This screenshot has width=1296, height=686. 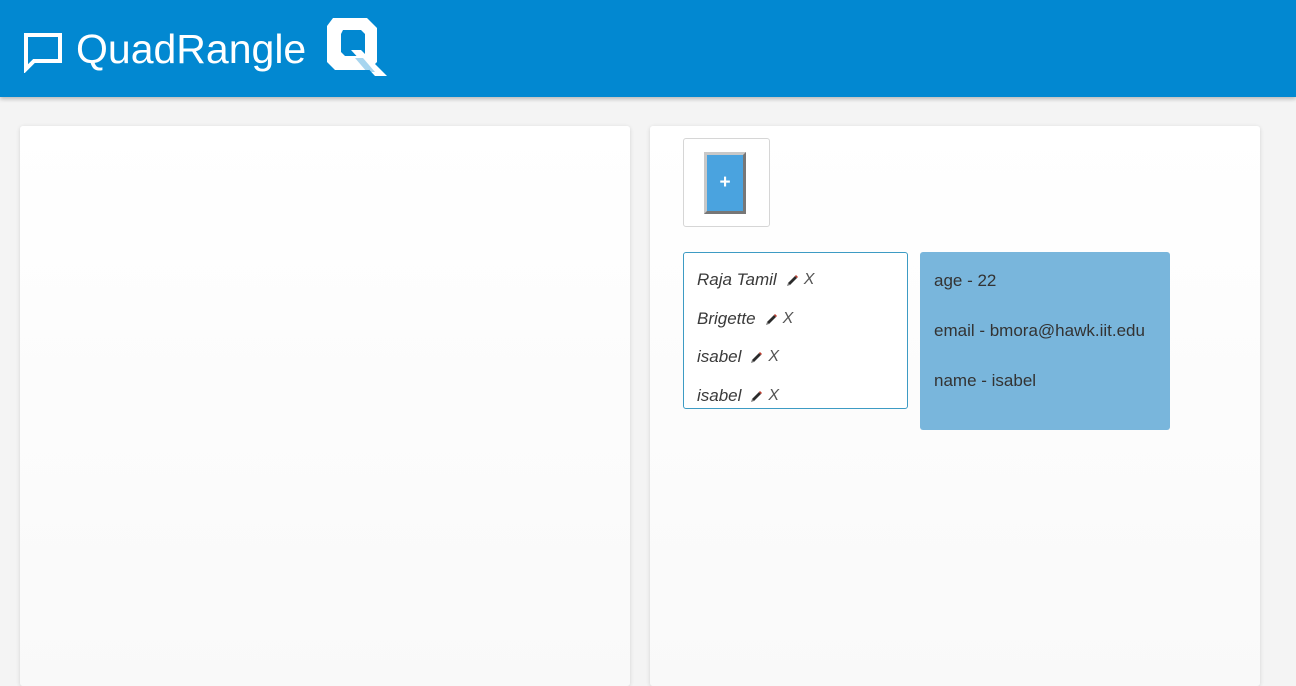 I want to click on user-name: Brigette, so click(x=726, y=319).